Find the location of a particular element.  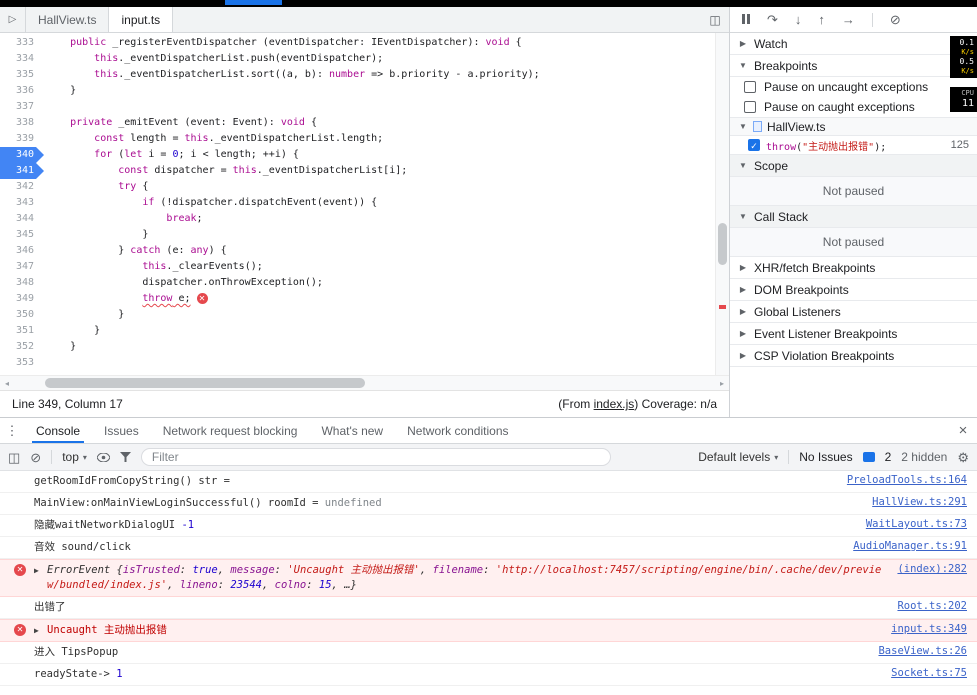

code-line: 342 try { is located at coordinates (364, 187).